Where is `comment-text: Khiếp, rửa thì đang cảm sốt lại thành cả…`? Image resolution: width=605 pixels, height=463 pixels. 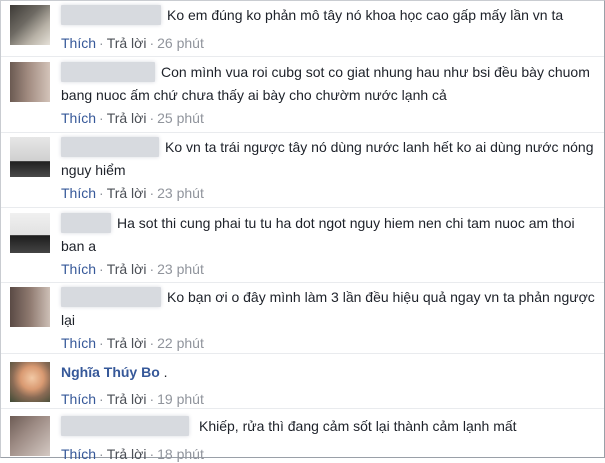
comment-text: Khiếp, rửa thì đang cảm sốt lại thành cả… is located at coordinates (358, 426).